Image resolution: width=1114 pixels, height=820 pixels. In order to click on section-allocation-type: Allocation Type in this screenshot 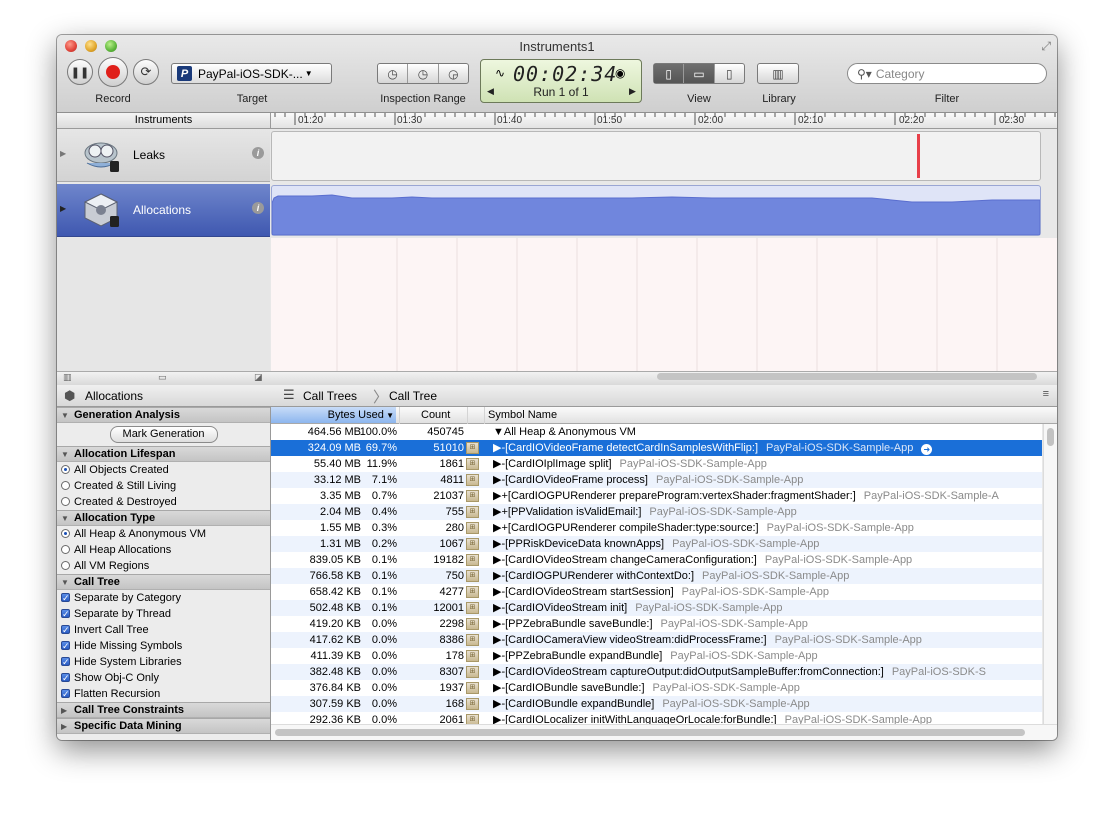, I will do `click(163, 518)`.